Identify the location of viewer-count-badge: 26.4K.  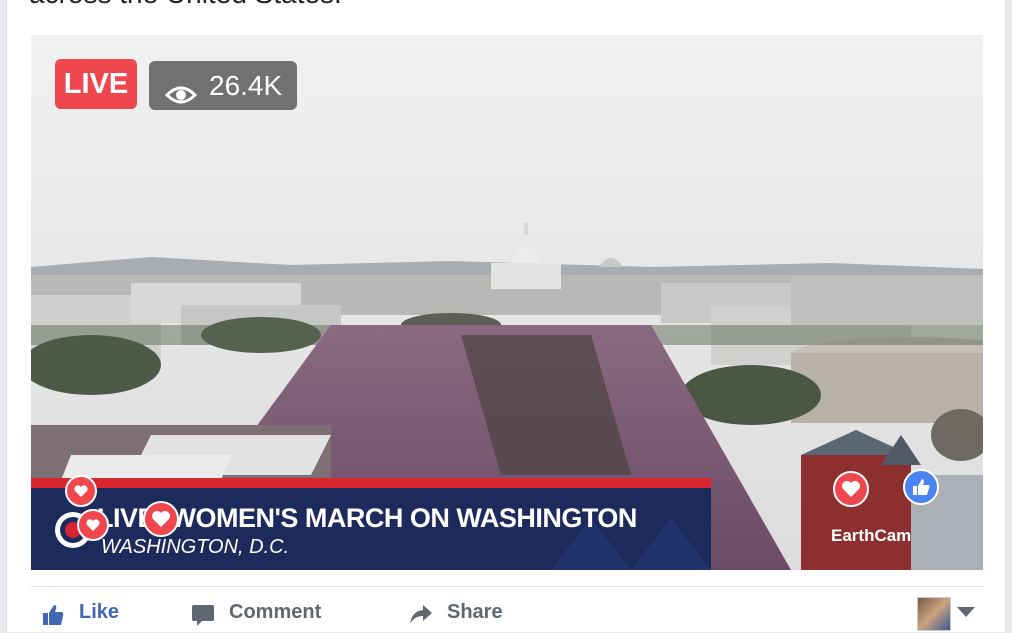
(223, 85).